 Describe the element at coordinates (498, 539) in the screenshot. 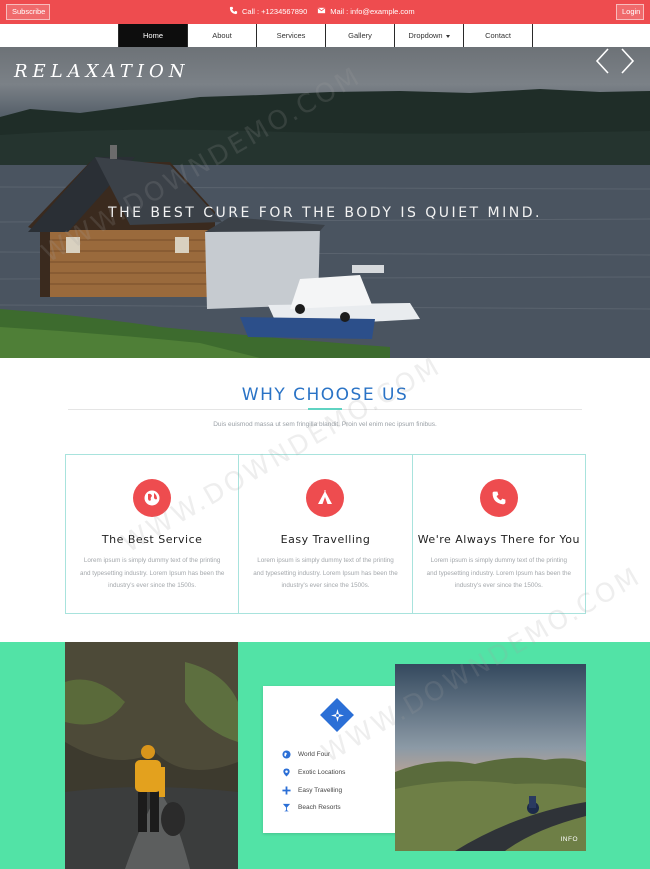

I see `feature-title: We're Always There for You` at that location.